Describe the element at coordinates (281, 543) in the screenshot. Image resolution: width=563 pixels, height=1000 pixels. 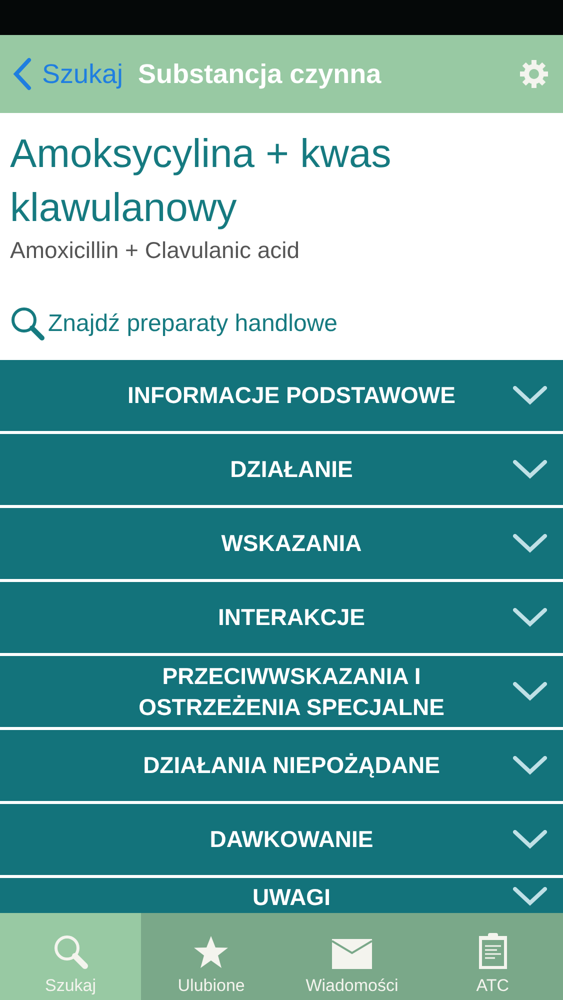
I see `section-header: WSKAZANIA` at that location.